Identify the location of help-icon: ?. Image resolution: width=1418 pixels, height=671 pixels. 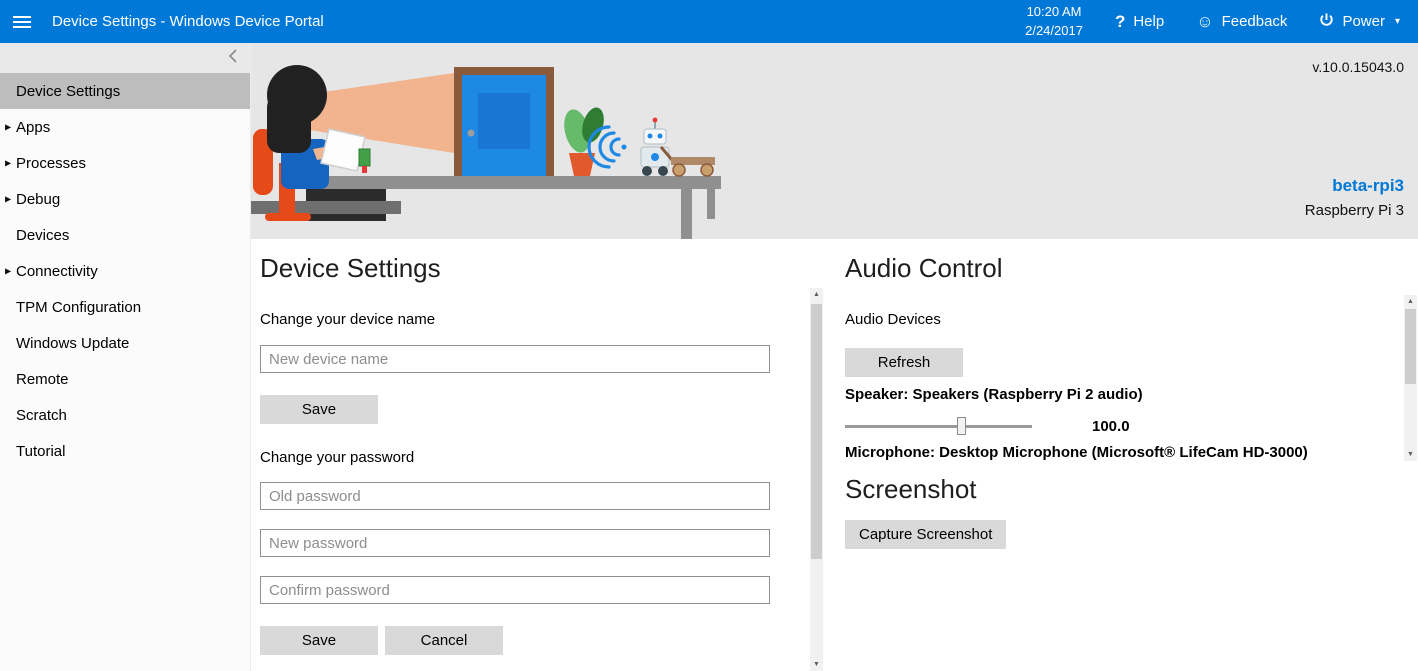
(1120, 21).